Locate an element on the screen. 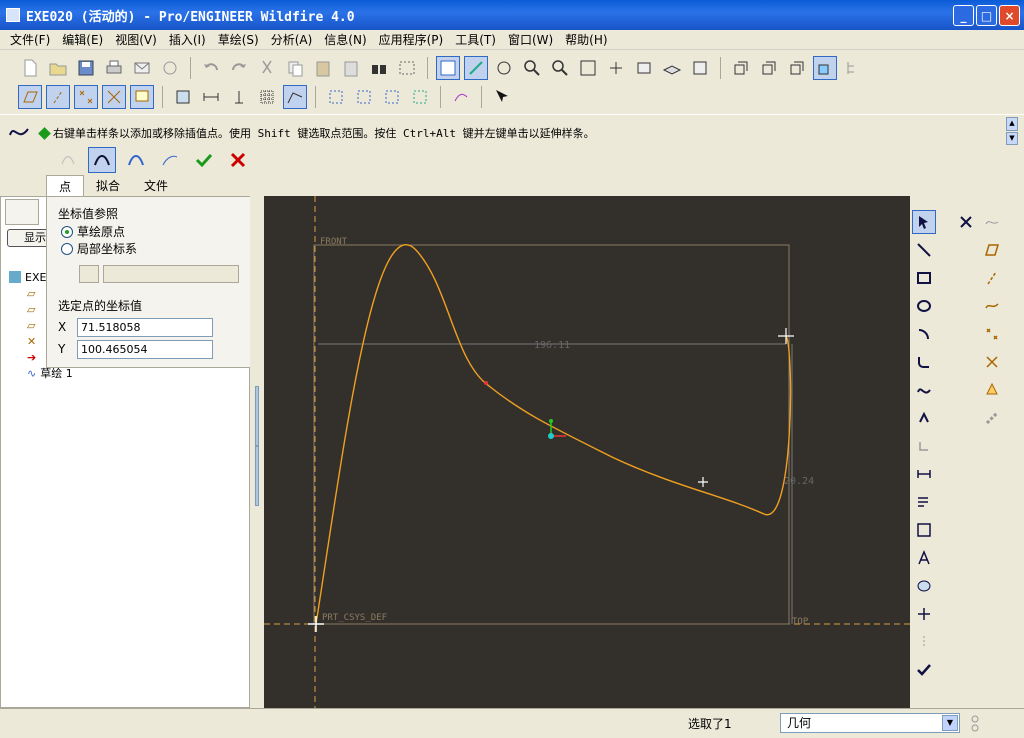 This screenshot has width=1024, height=738. cut-icon is located at coordinates (267, 68).